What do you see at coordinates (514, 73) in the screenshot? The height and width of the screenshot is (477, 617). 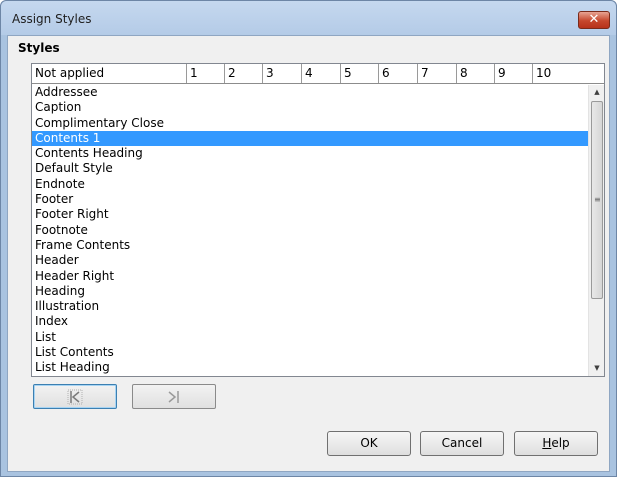 I see `column-header-9: 9` at bounding box center [514, 73].